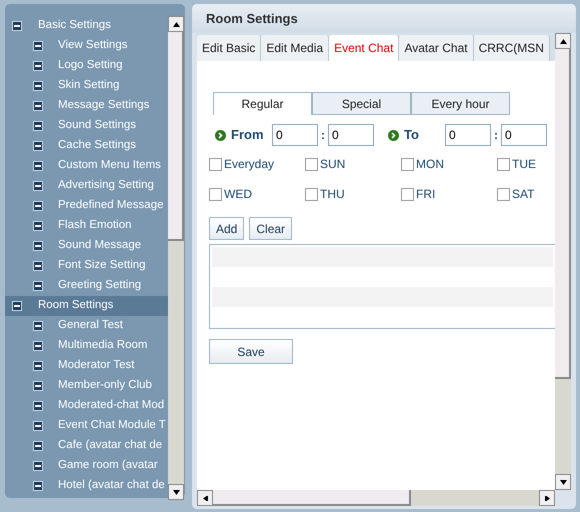 This screenshot has height=512, width=580. Describe the element at coordinates (332, 194) in the screenshot. I see `day-label: THU` at that location.